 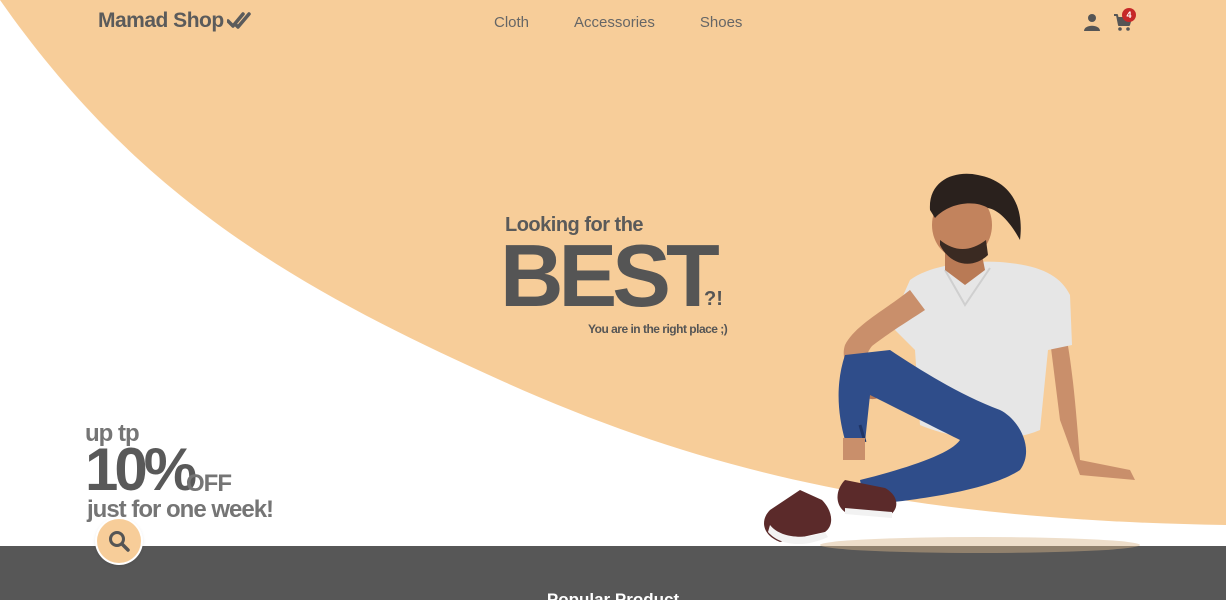 I want to click on hero-punctuation: ?!, so click(x=713, y=299).